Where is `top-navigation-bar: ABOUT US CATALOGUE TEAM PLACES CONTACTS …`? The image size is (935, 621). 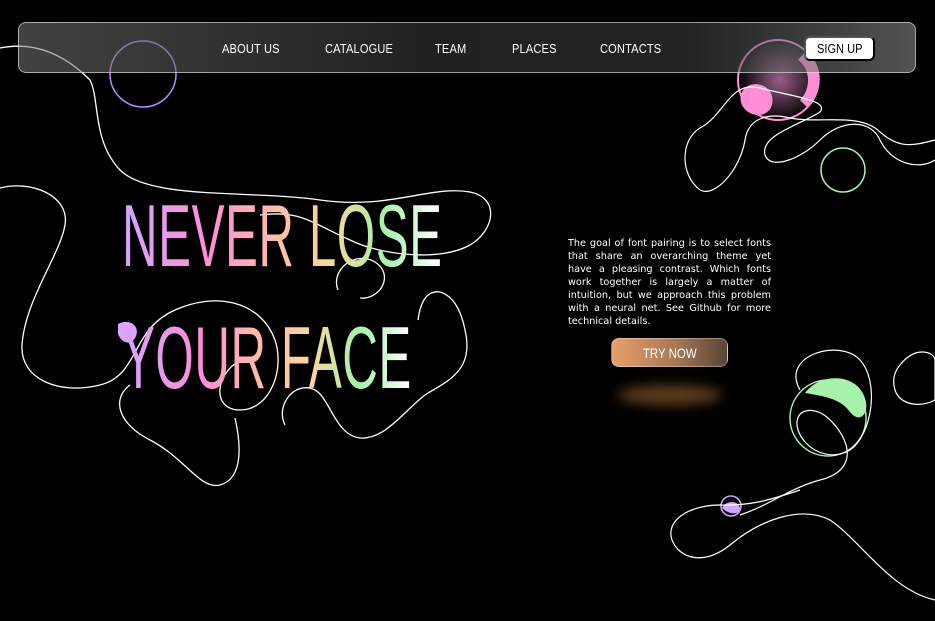 top-navigation-bar: ABOUT US CATALOGUE TEAM PLACES CONTACTS … is located at coordinates (467, 47).